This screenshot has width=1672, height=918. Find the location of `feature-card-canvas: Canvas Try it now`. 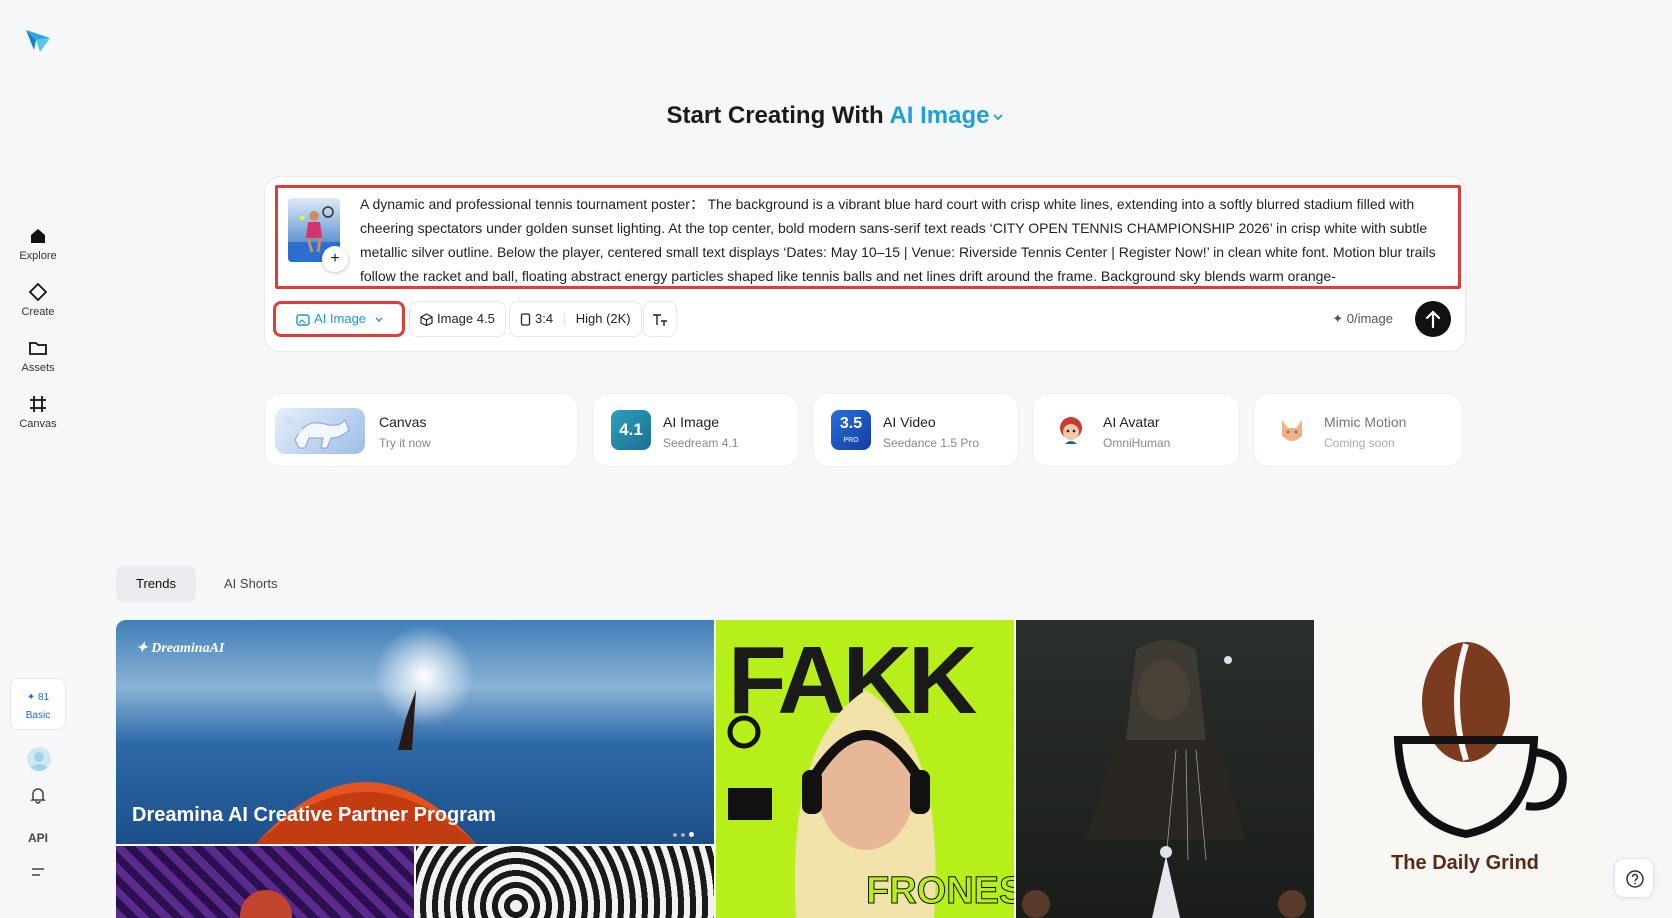

feature-card-canvas: Canvas Try it now is located at coordinates (421, 430).